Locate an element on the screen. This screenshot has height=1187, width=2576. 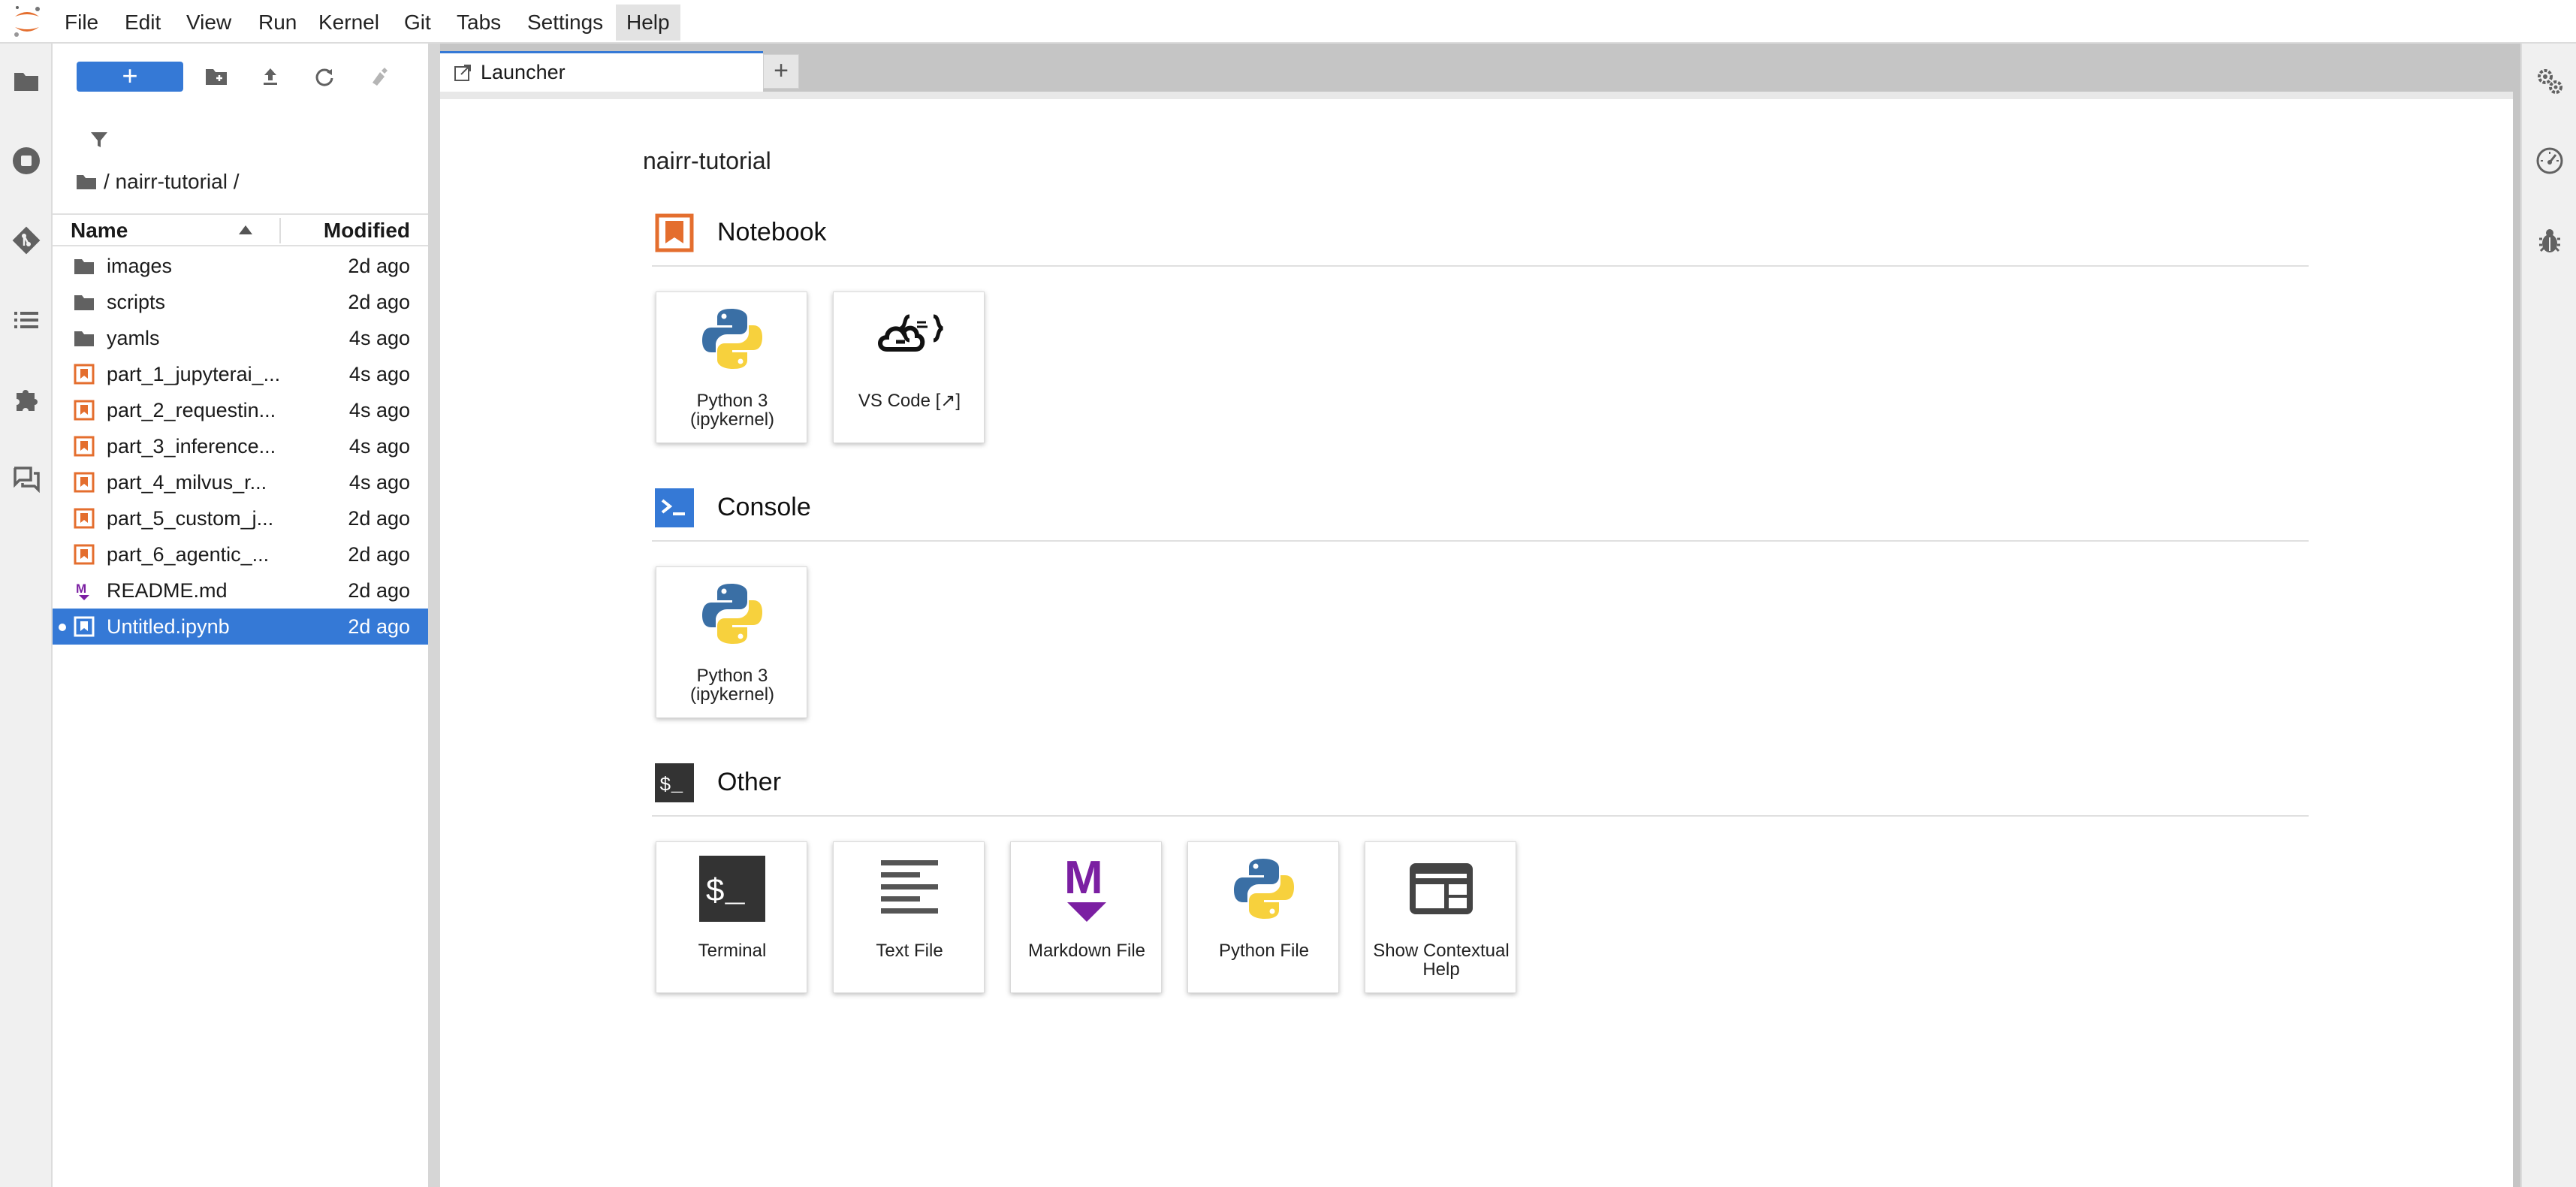
menu-help: Help is located at coordinates (648, 23).